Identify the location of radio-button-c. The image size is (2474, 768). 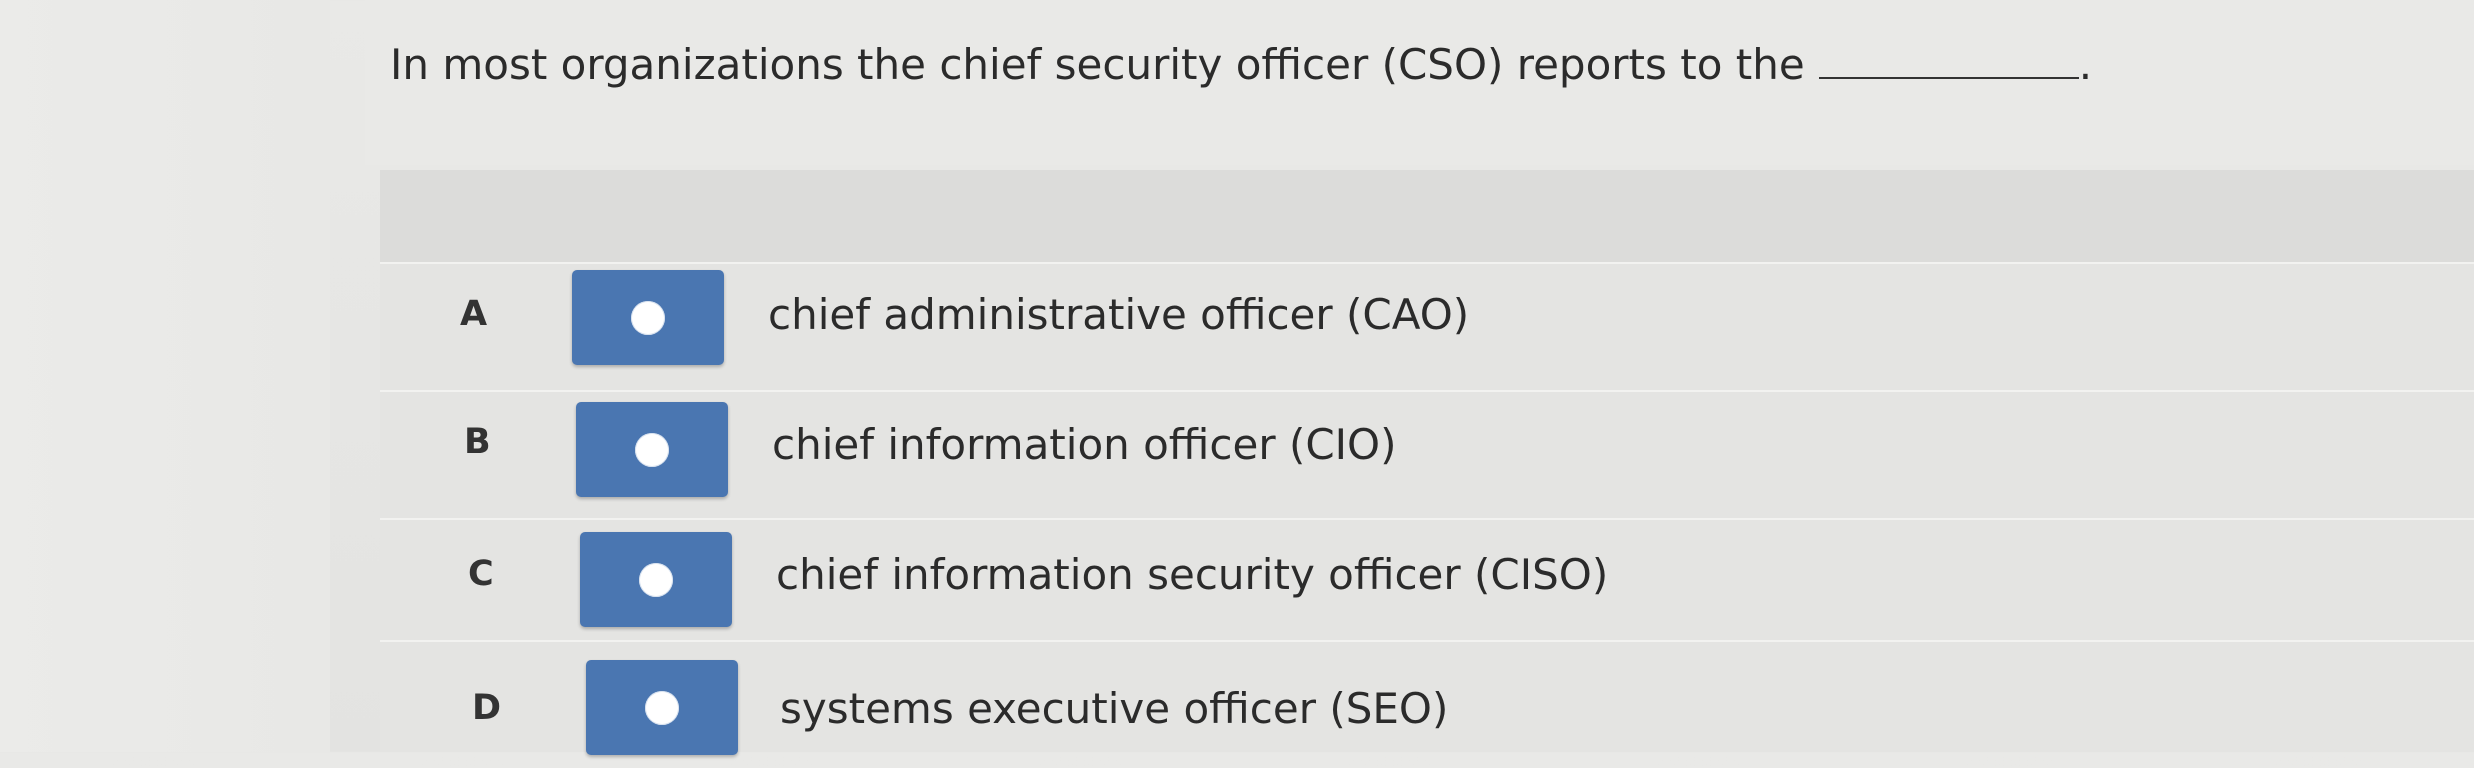
(656, 579).